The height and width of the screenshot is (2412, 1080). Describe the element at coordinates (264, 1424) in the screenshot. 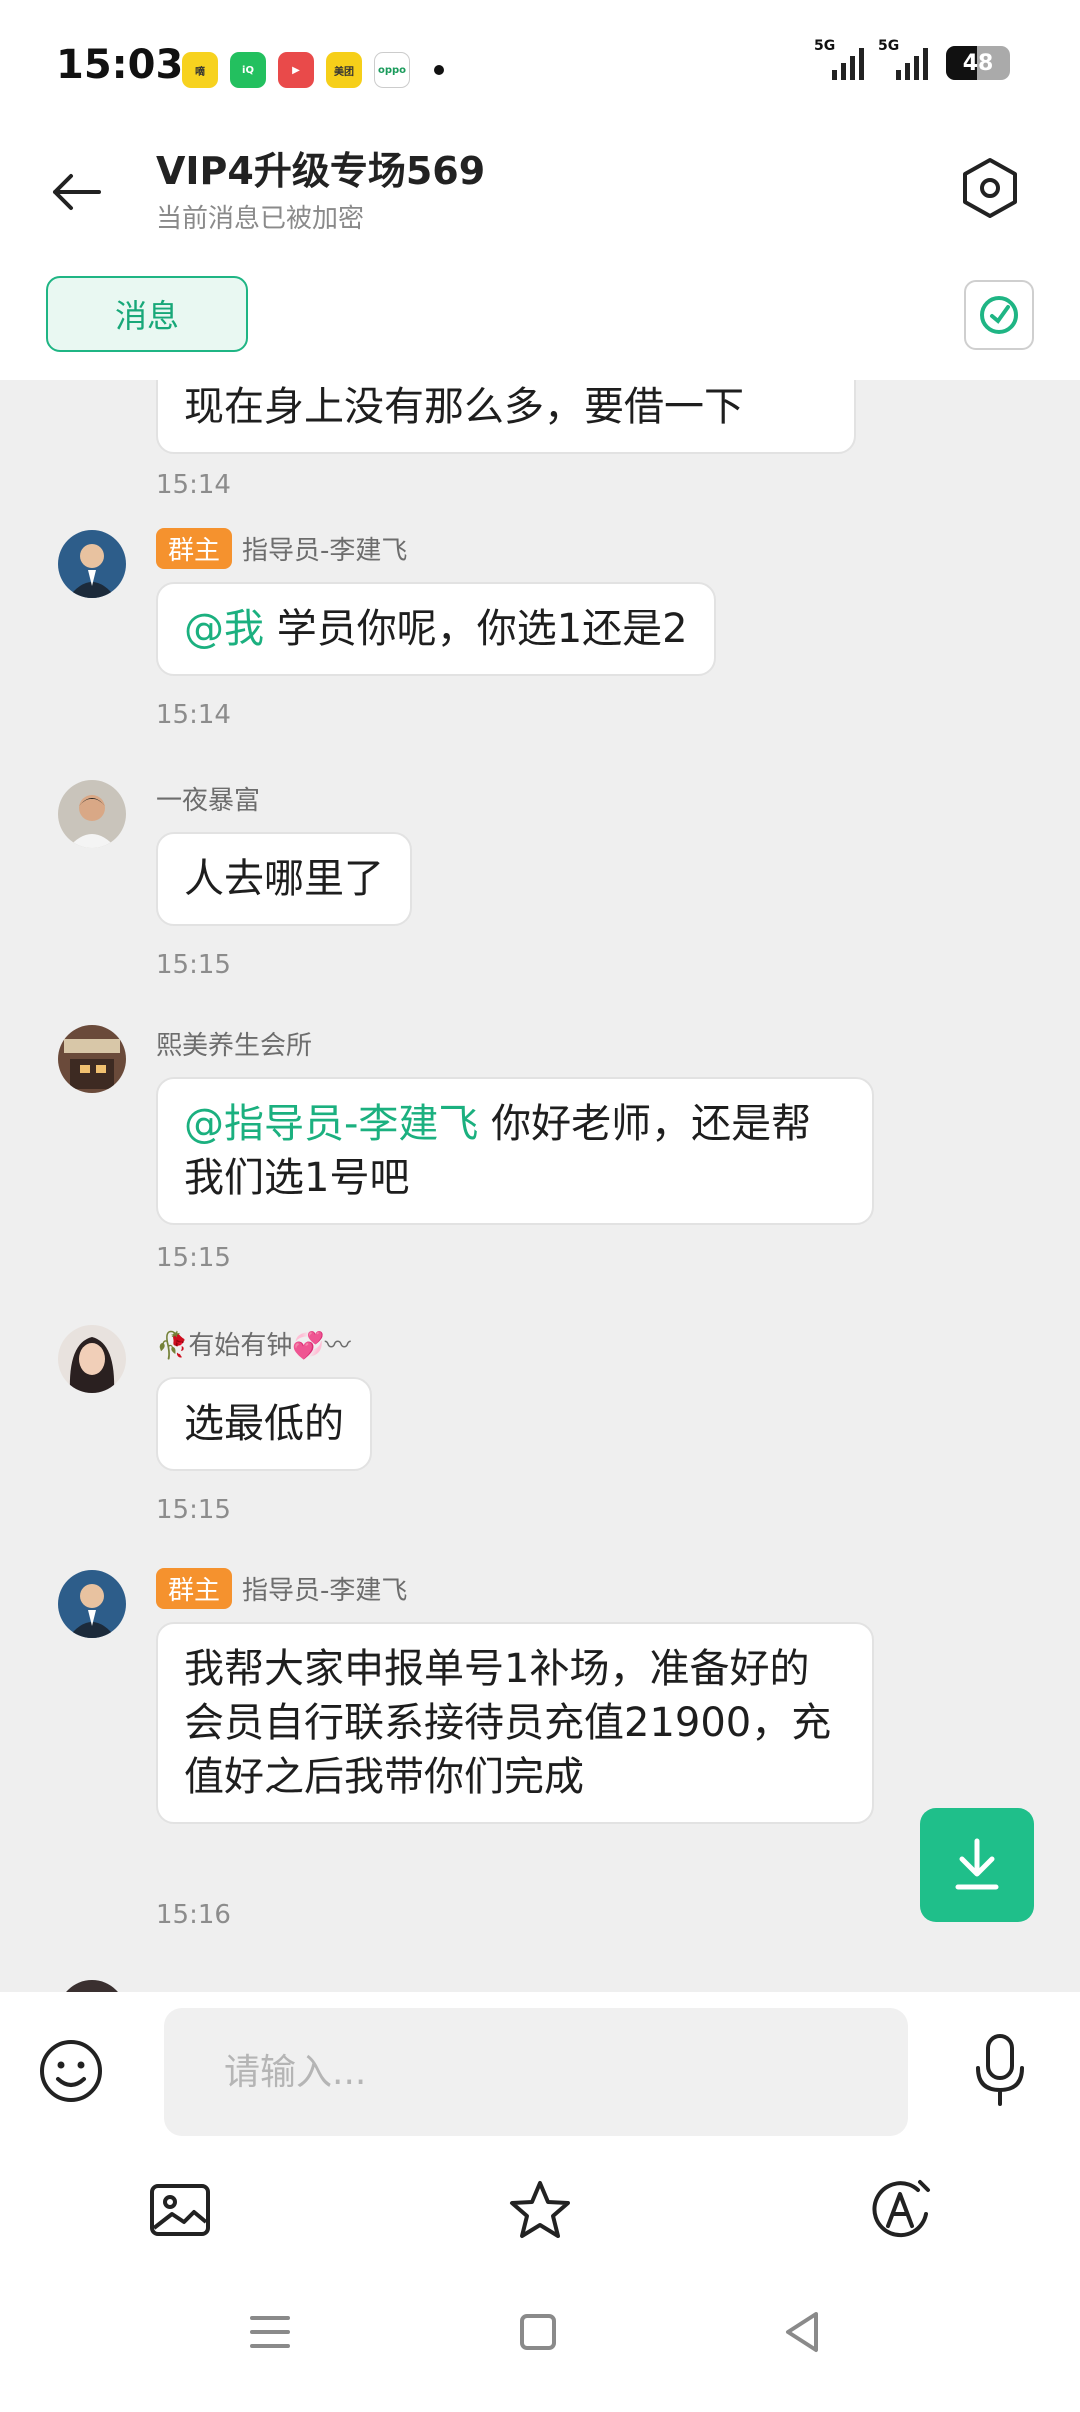

I see `message-bubble: 选最低的` at that location.